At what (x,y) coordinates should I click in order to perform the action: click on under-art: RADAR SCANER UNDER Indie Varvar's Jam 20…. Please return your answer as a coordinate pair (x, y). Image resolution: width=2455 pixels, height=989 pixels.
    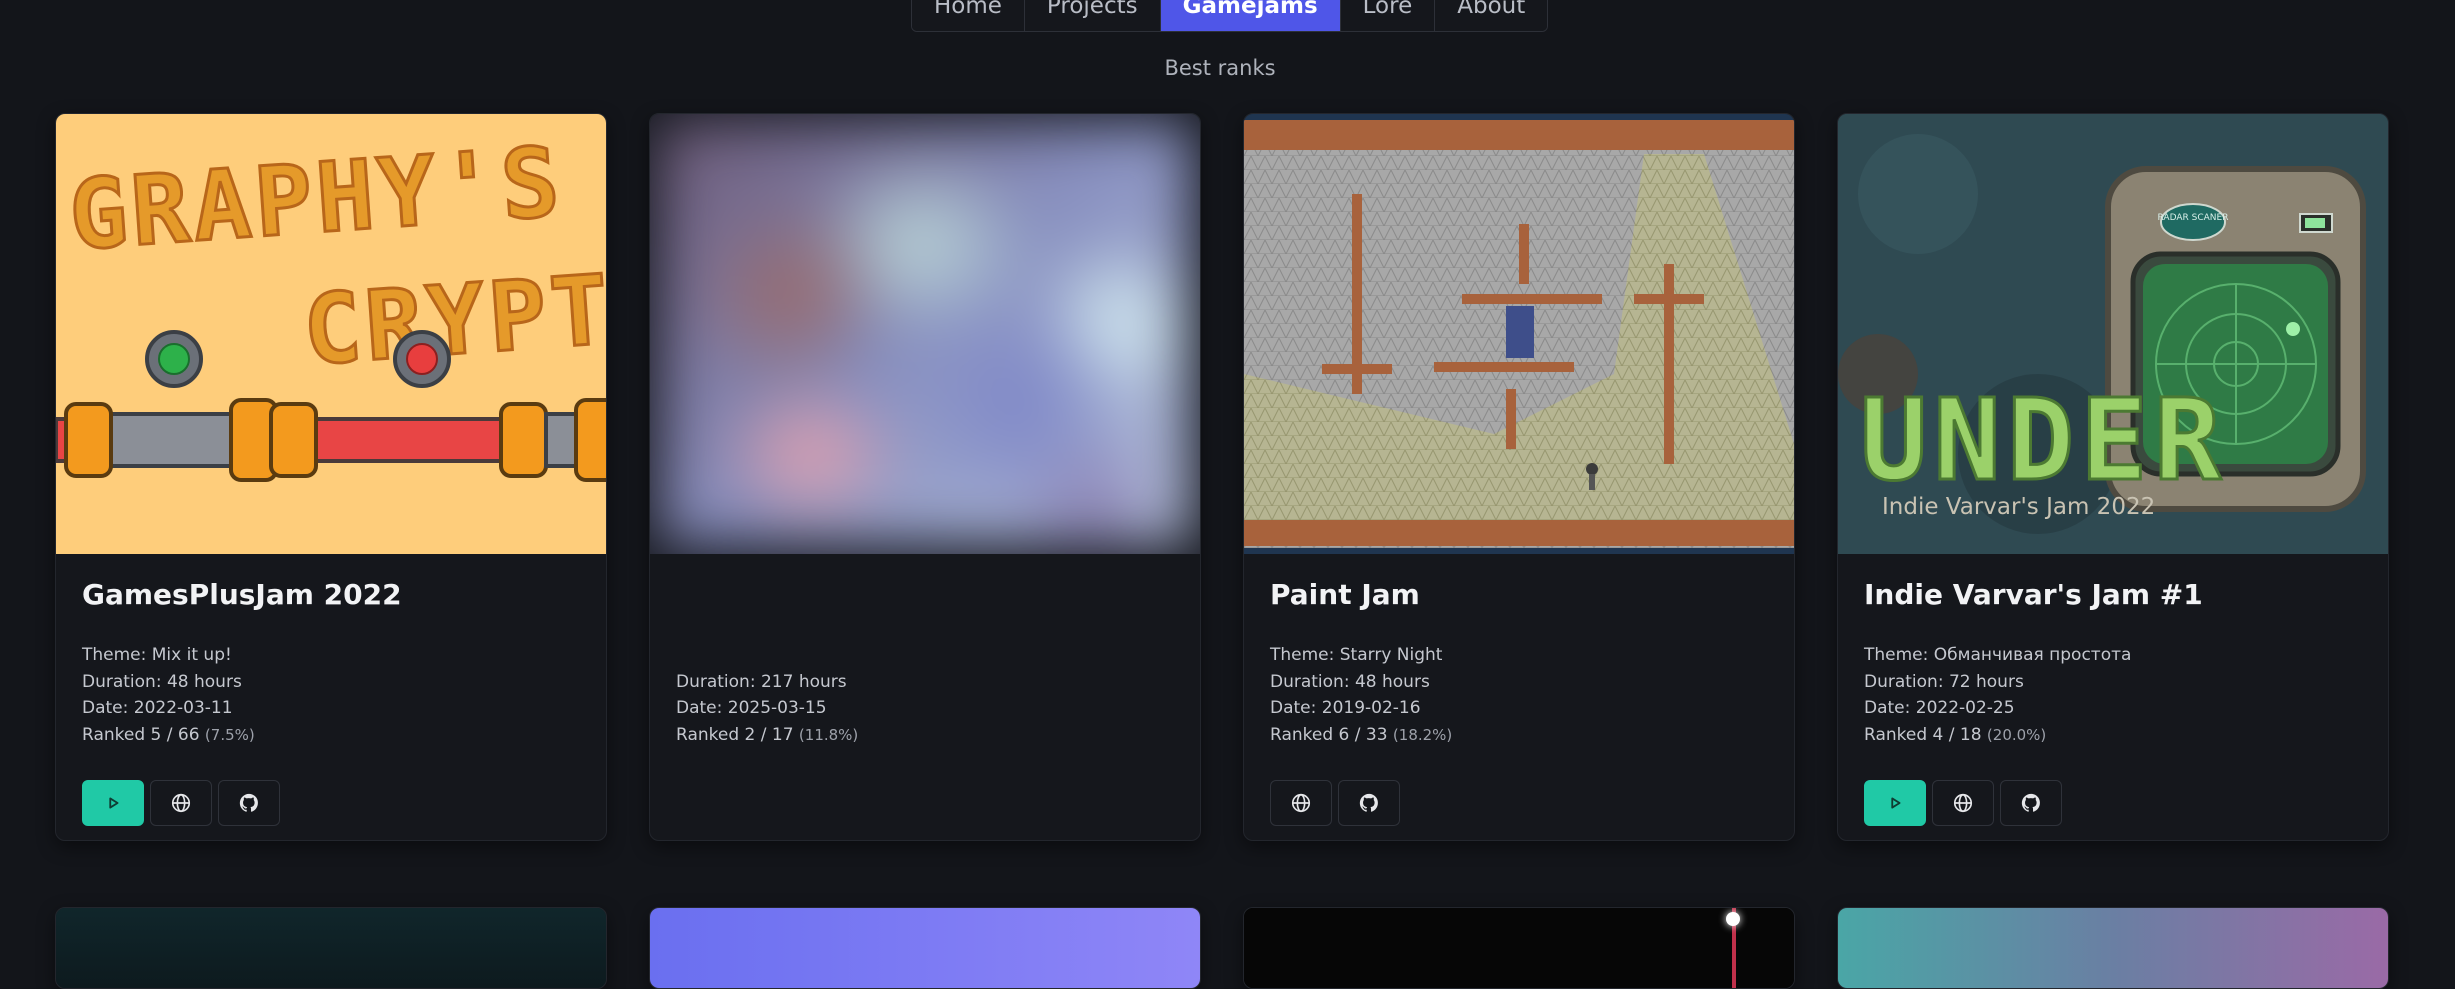
    Looking at the image, I should click on (2113, 334).